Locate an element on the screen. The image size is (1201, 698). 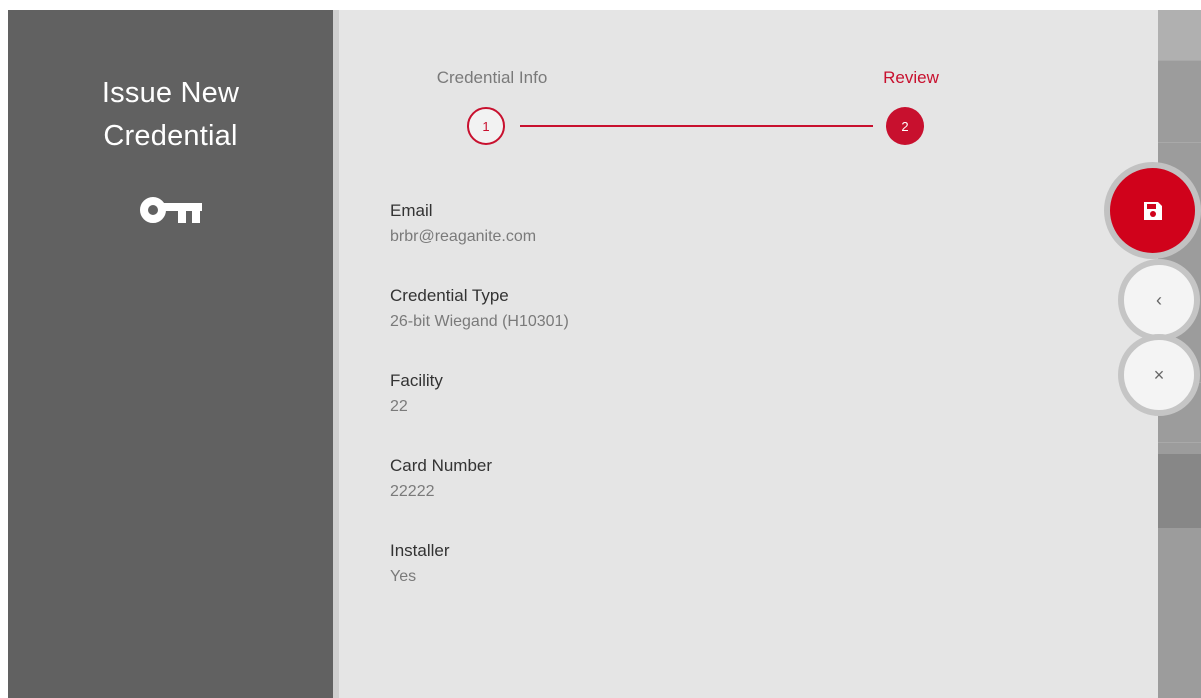
field-label: Installer is located at coordinates (420, 550).